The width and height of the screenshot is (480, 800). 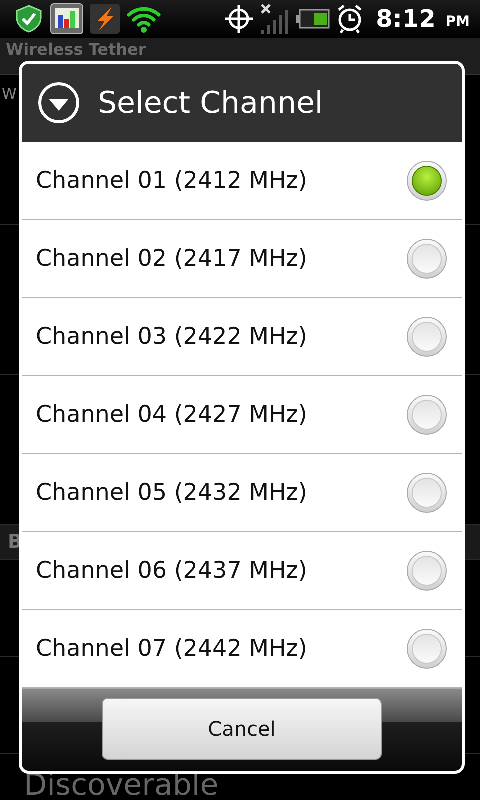 I want to click on no-signal-icon, so click(x=275, y=19).